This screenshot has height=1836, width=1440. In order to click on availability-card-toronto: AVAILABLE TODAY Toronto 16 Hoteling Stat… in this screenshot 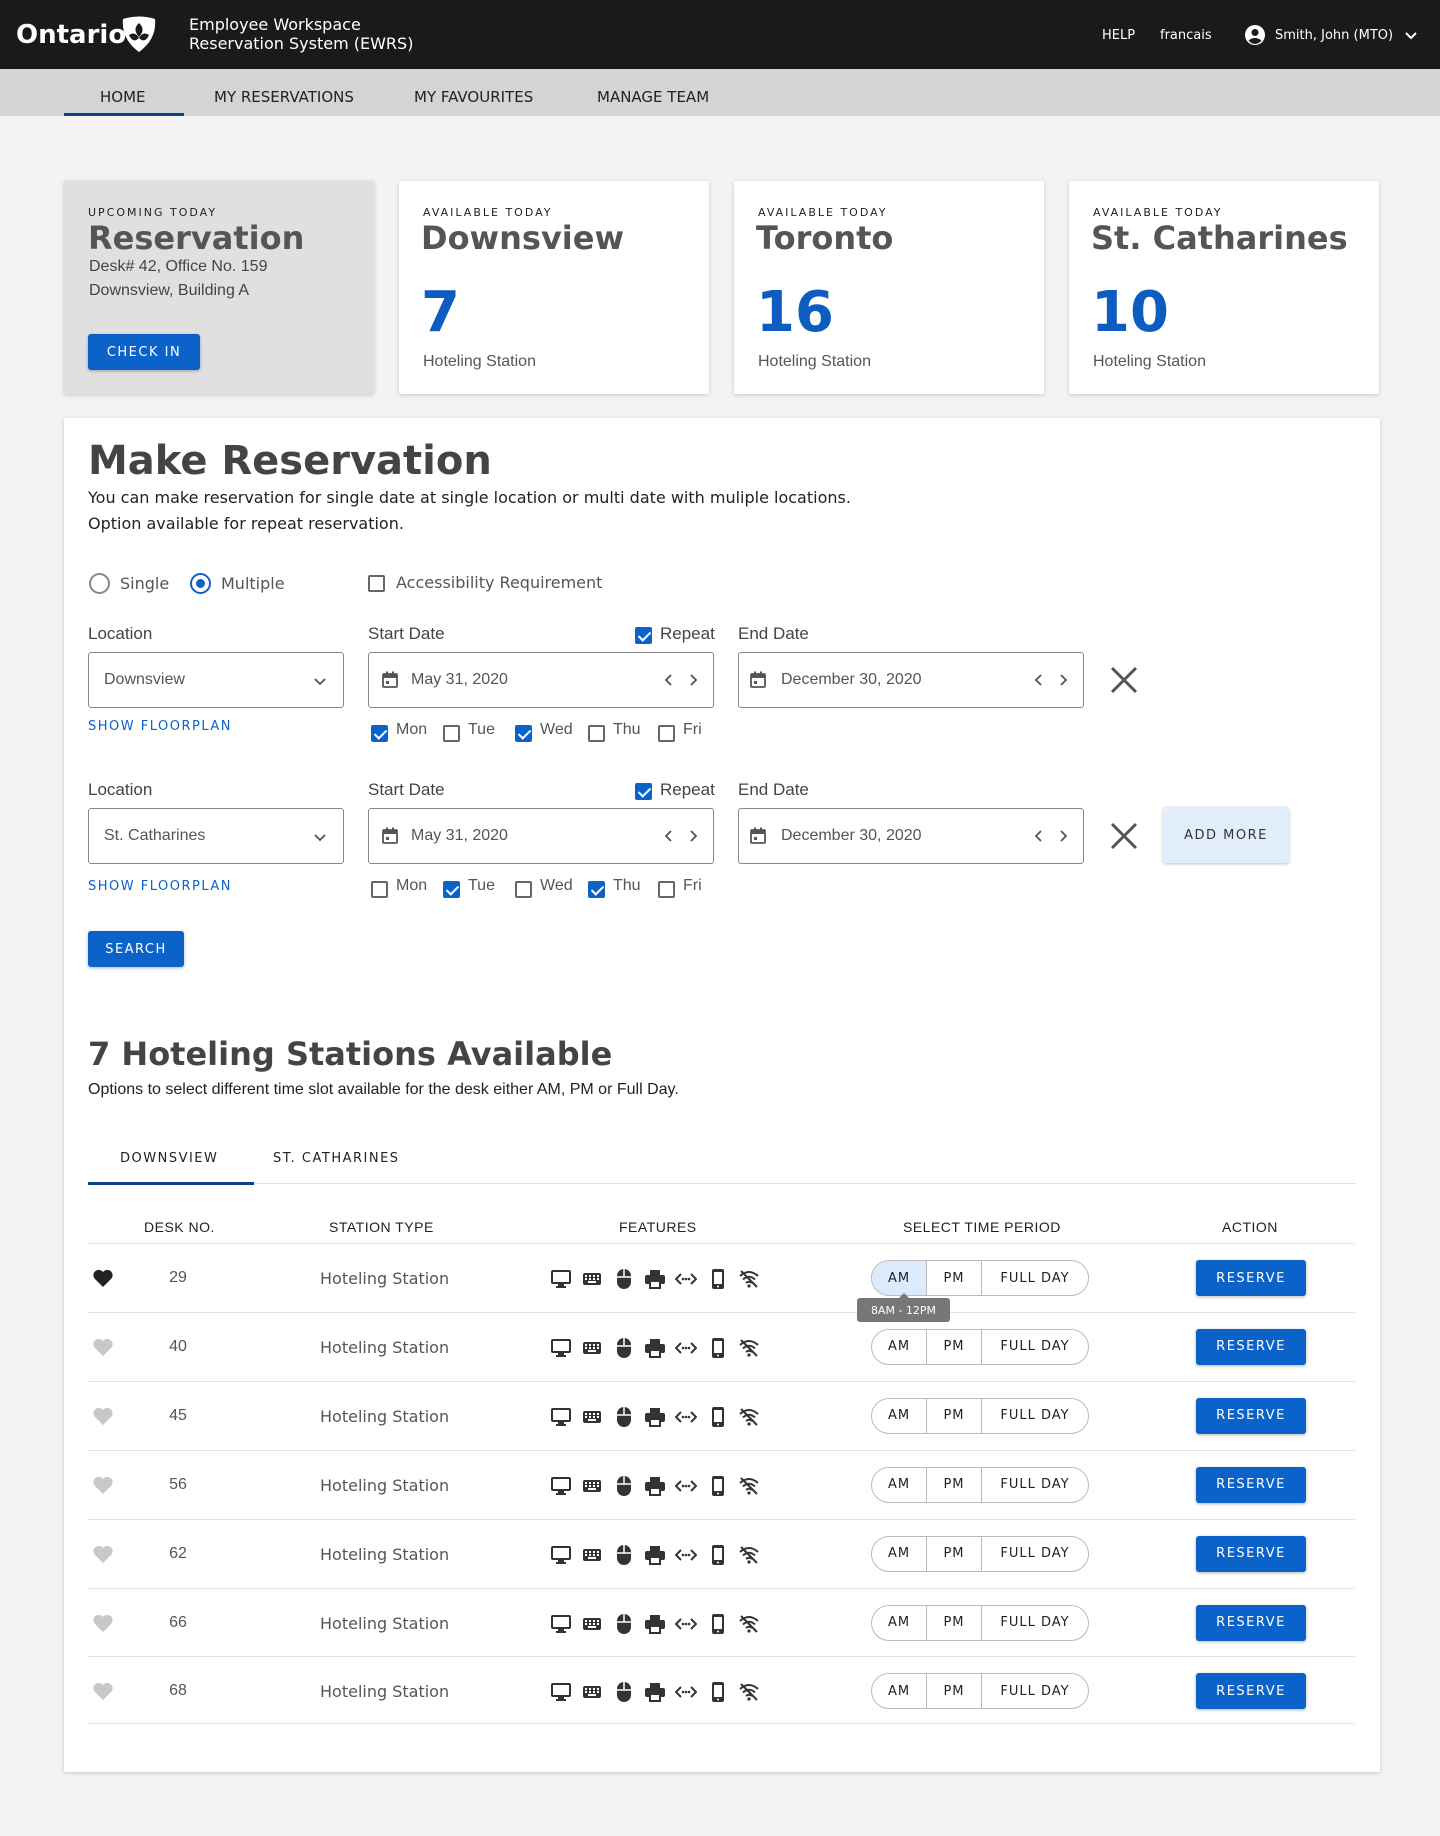, I will do `click(889, 287)`.